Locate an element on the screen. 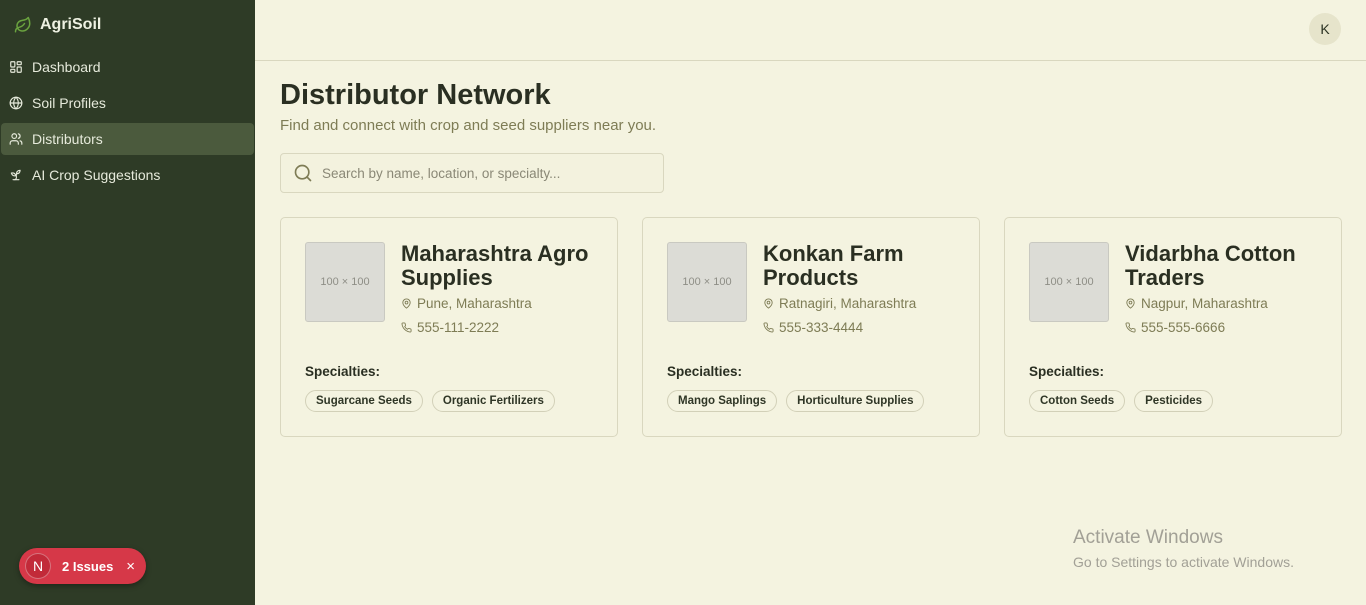  distributor-location: Ratnagiri, Maharashtra is located at coordinates (839, 303).